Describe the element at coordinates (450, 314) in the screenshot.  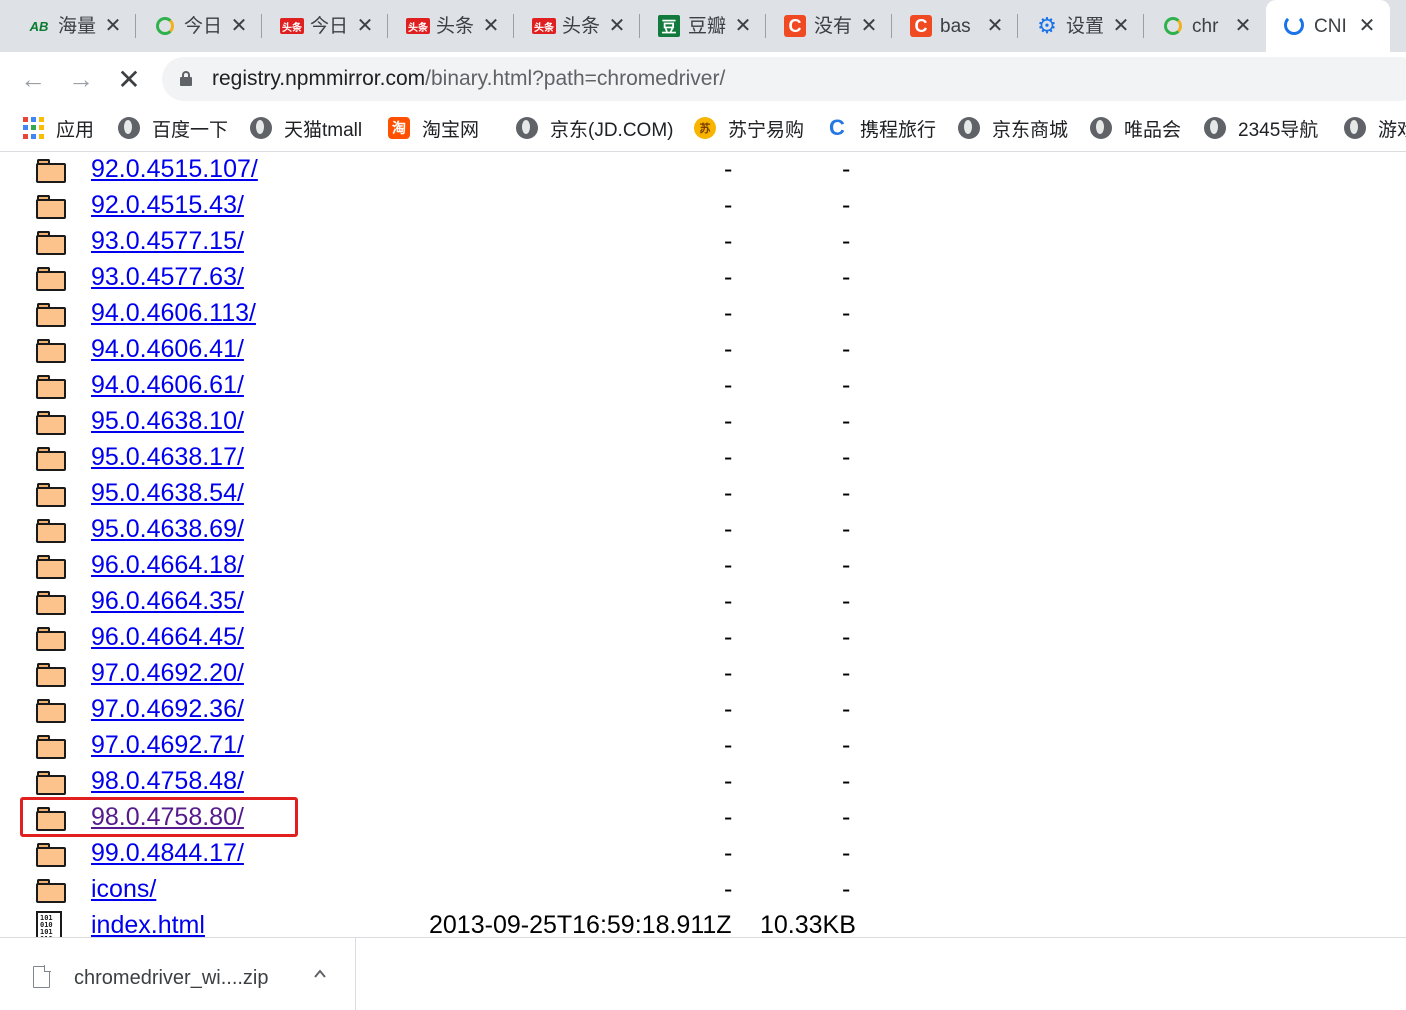
I see `listing-row: 94.0.4606.113/ - -` at that location.